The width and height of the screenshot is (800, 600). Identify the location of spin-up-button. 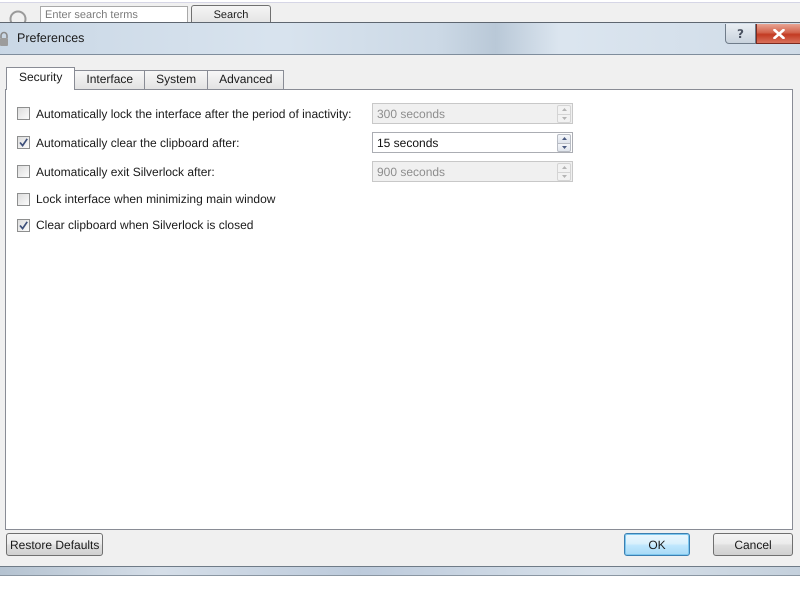
(564, 138).